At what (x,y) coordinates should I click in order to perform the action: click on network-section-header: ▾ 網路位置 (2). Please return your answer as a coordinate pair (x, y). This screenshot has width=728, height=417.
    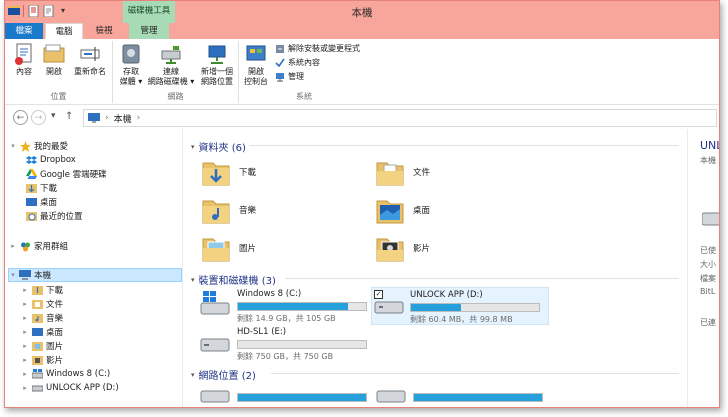
    Looking at the image, I should click on (223, 375).